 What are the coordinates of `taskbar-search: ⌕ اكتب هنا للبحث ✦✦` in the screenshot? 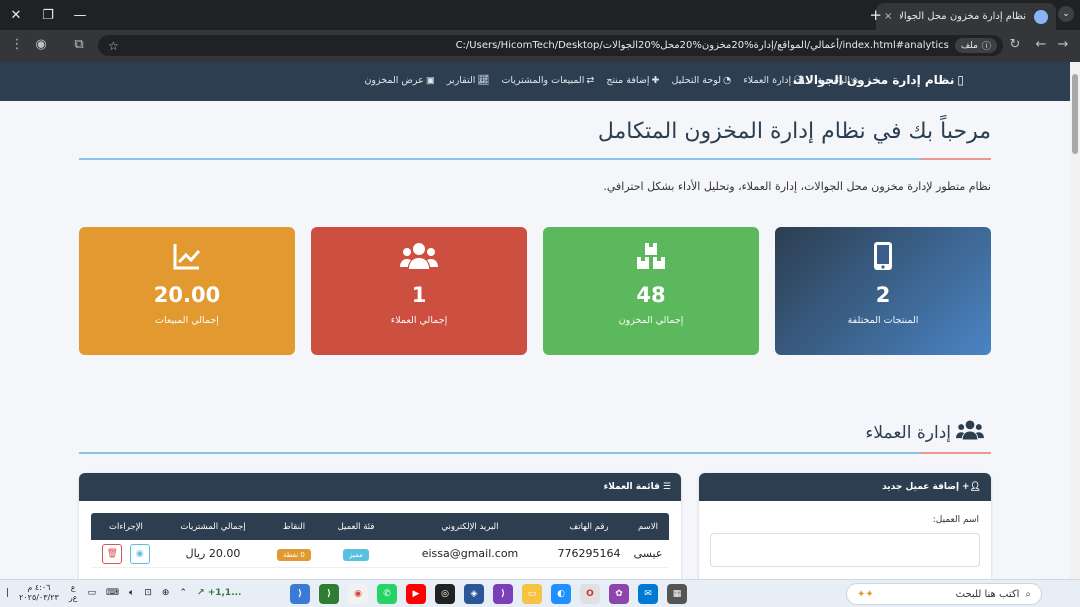 It's located at (944, 594).